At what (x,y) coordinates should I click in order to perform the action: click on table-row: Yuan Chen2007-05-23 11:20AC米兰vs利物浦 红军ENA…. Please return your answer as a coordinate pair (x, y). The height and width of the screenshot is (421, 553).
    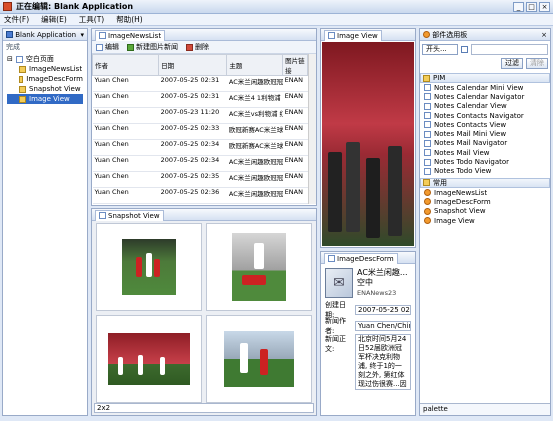
    Looking at the image, I should click on (200, 115).